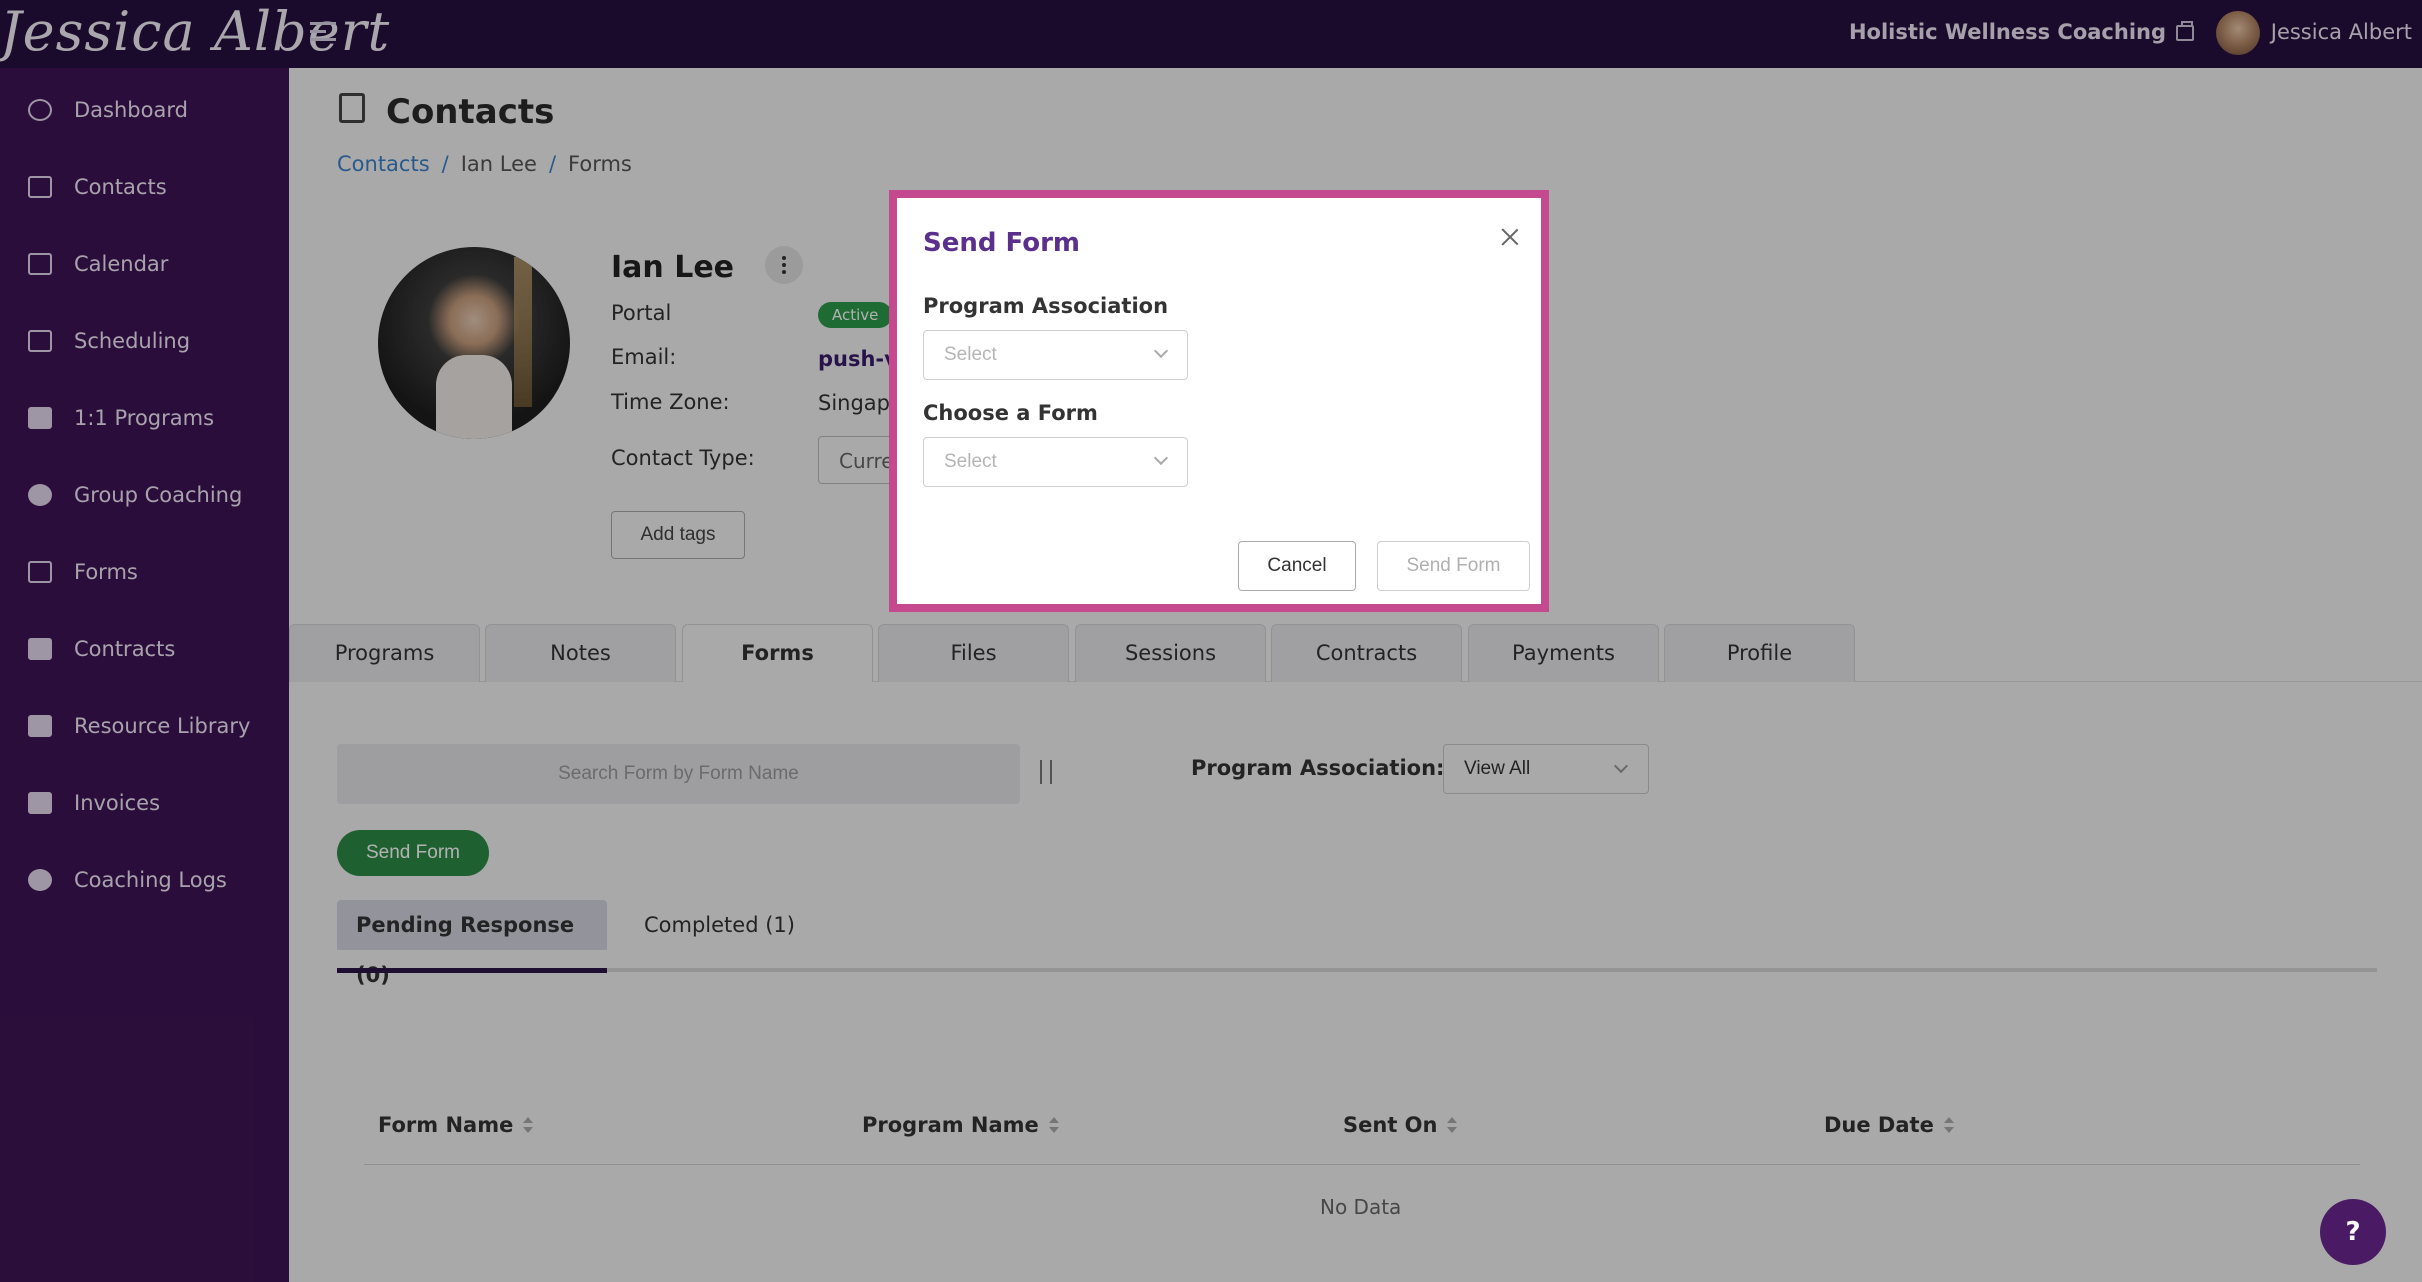 The height and width of the screenshot is (1282, 2422). Describe the element at coordinates (1297, 566) in the screenshot. I see `cancel-button: Cancel` at that location.